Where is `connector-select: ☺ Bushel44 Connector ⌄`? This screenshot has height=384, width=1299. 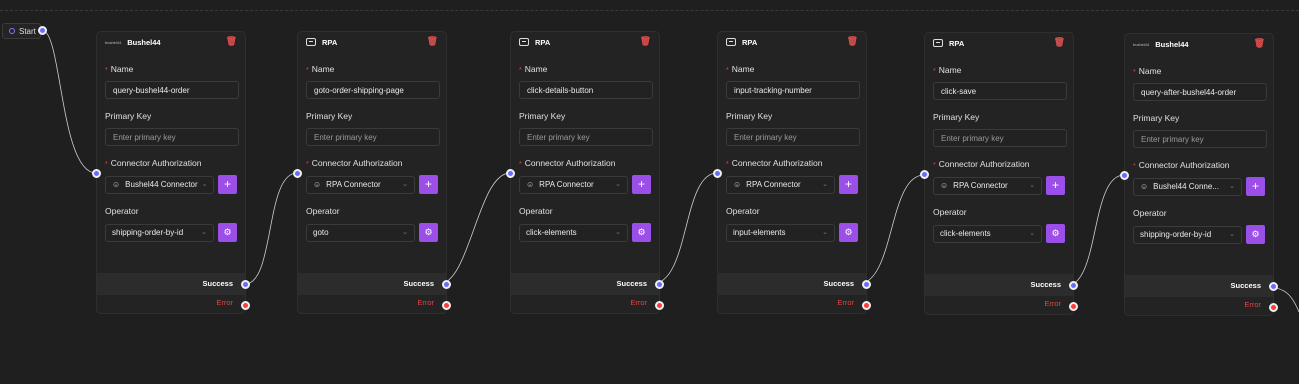
connector-select: ☺ Bushel44 Connector ⌄ is located at coordinates (159, 184).